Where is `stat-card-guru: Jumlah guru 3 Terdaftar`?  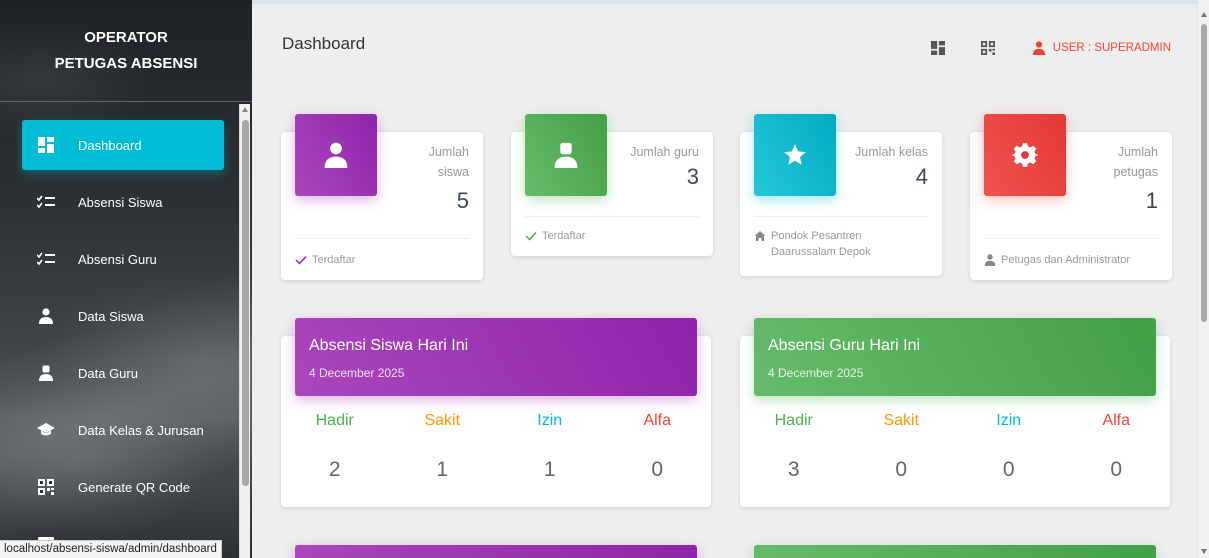 stat-card-guru: Jumlah guru 3 Terdaftar is located at coordinates (612, 185).